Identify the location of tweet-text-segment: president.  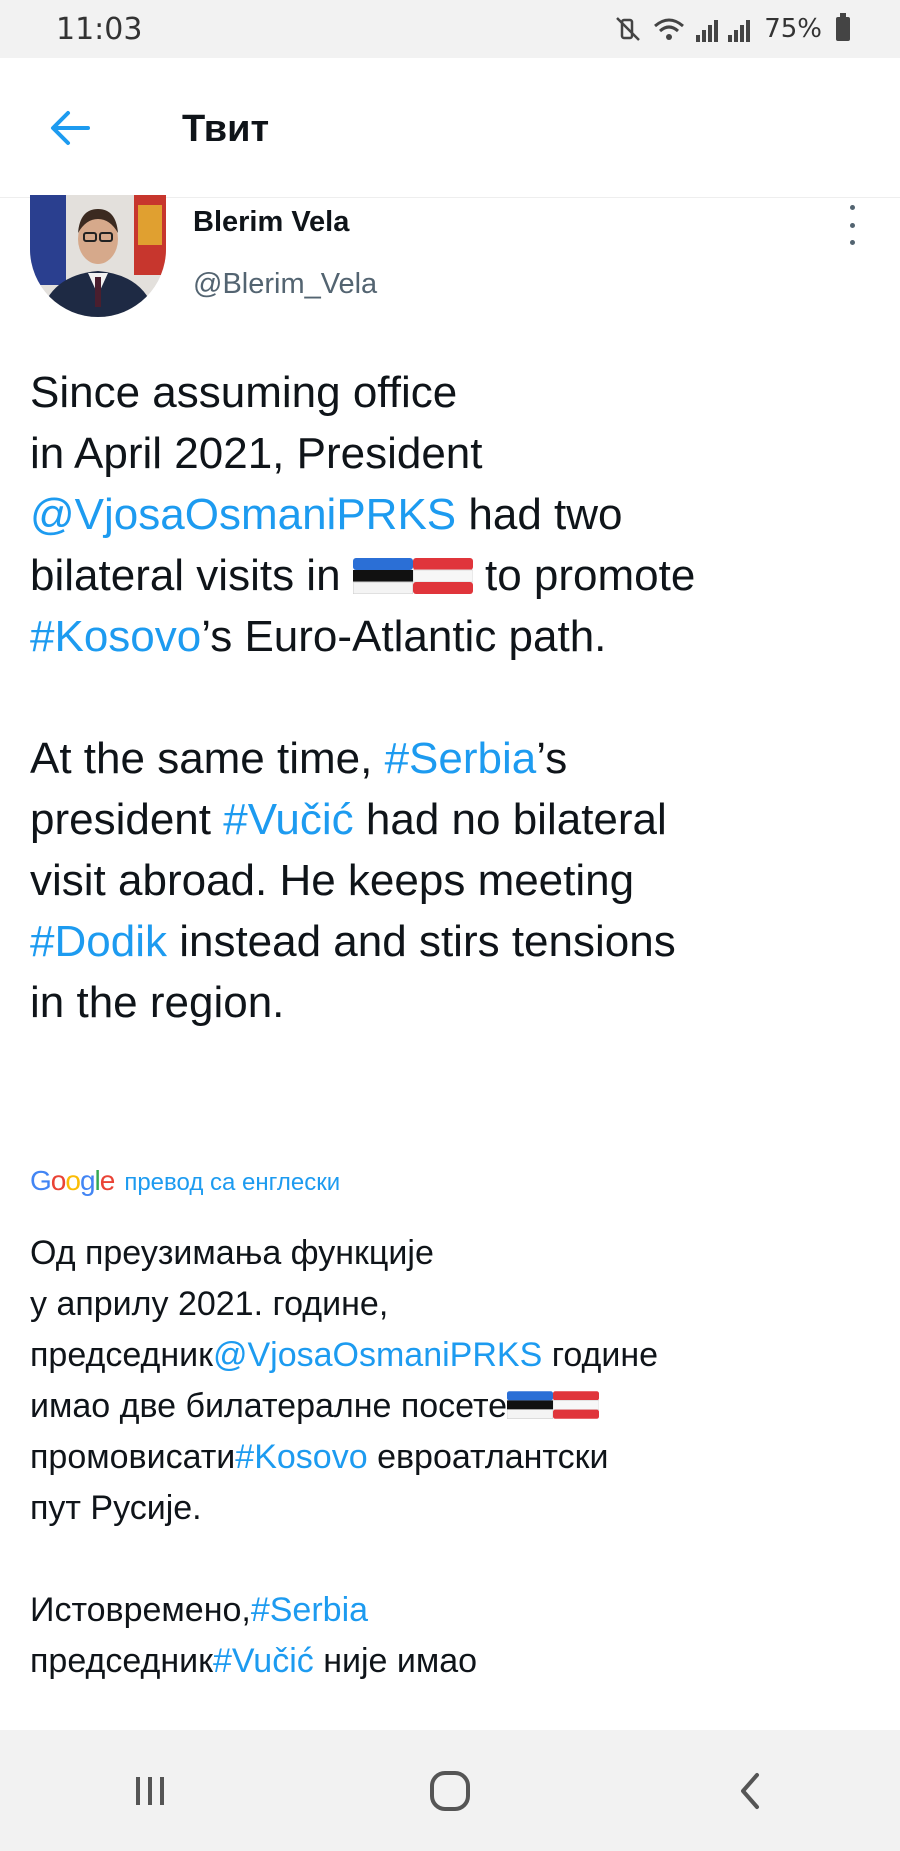
(127, 819).